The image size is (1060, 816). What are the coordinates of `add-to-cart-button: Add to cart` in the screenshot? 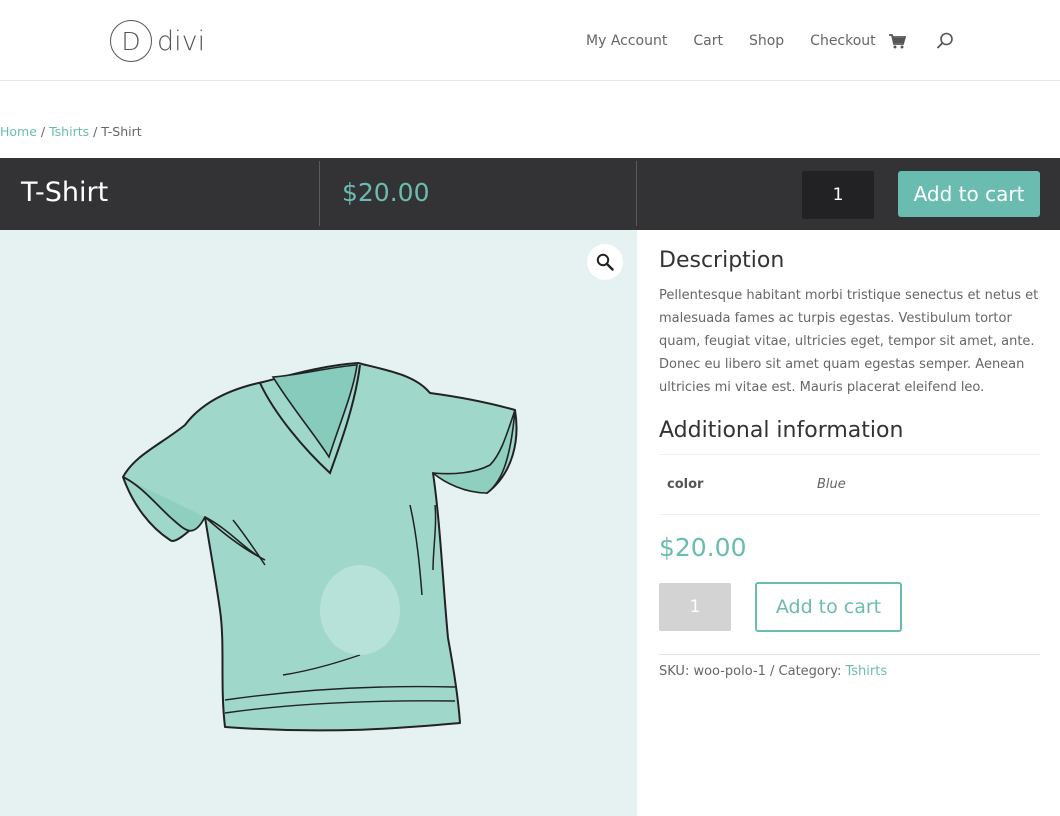 It's located at (828, 607).